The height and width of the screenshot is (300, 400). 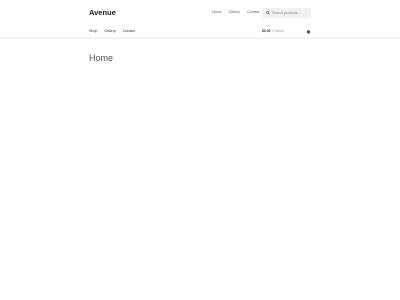 What do you see at coordinates (266, 30) in the screenshot?
I see `cart-total: $0.00` at bounding box center [266, 30].